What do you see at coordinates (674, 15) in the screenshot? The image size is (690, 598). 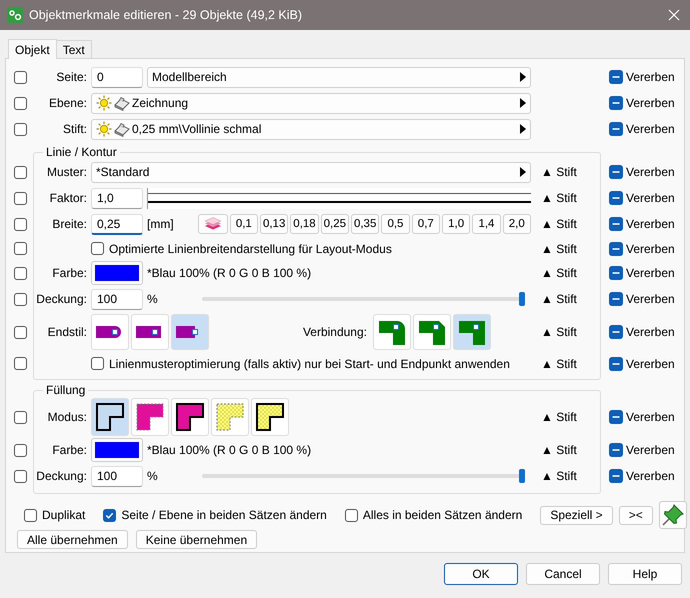 I see `close-icon` at bounding box center [674, 15].